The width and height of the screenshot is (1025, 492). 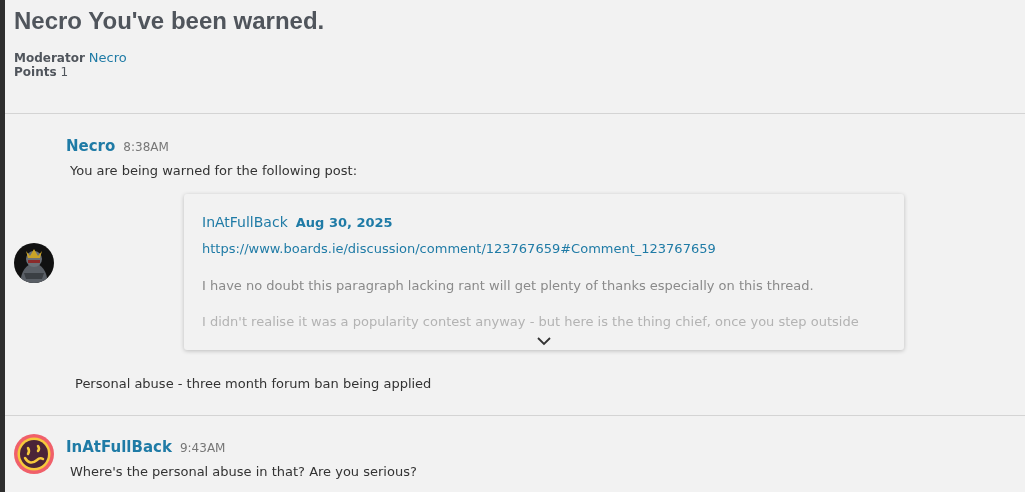 What do you see at coordinates (202, 448) in the screenshot?
I see `message-time: 9:43AM` at bounding box center [202, 448].